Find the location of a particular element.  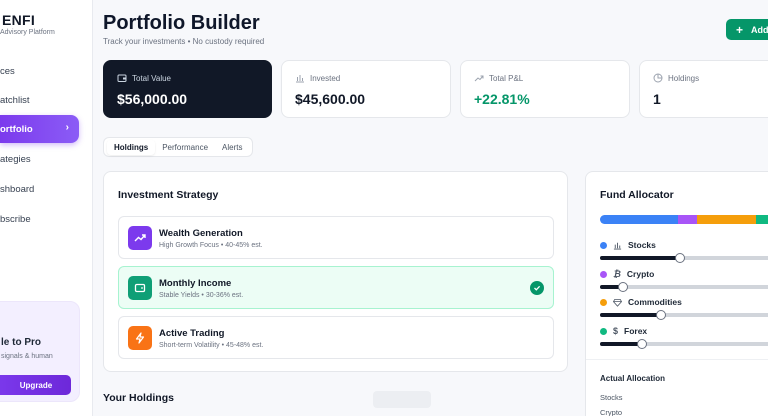

bitcoin-icon: ₿ is located at coordinates (617, 274).